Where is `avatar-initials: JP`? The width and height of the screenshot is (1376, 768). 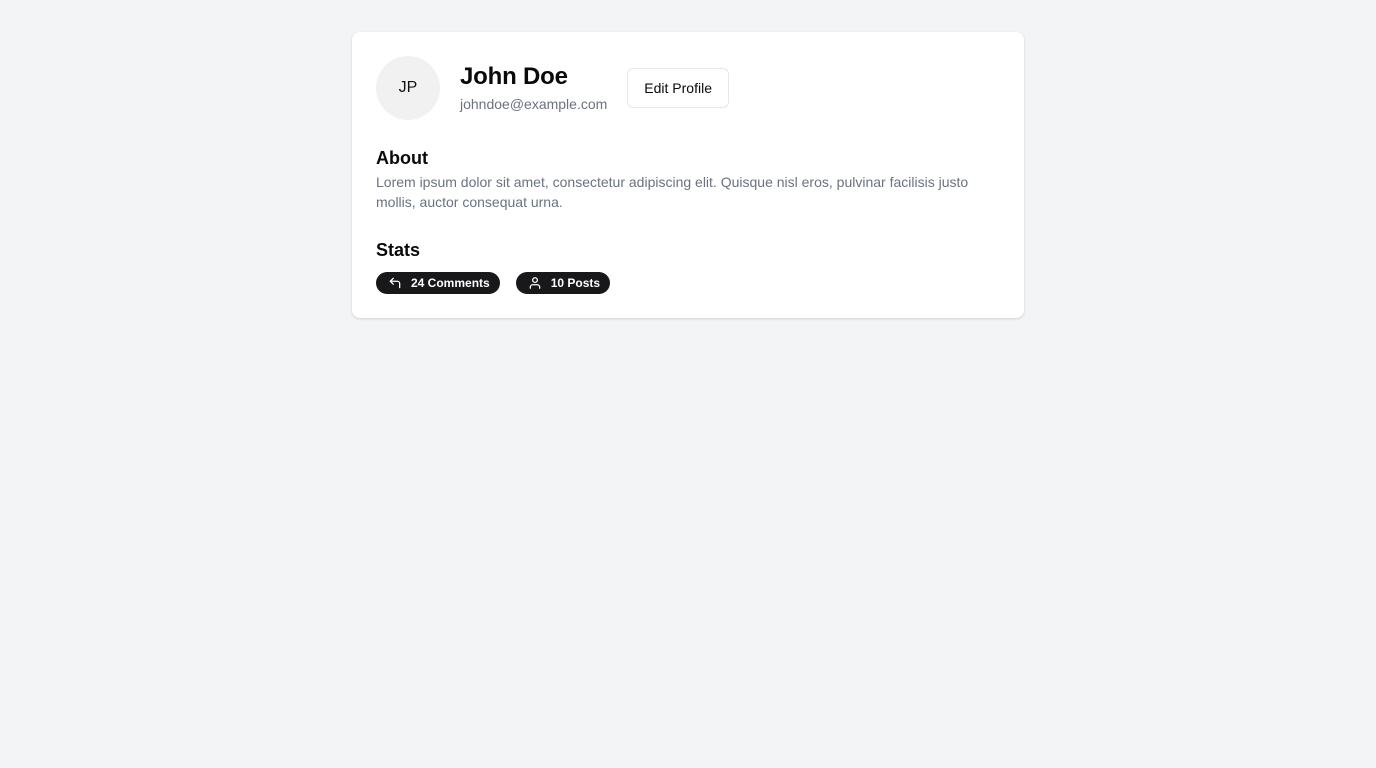
avatar-initials: JP is located at coordinates (408, 87).